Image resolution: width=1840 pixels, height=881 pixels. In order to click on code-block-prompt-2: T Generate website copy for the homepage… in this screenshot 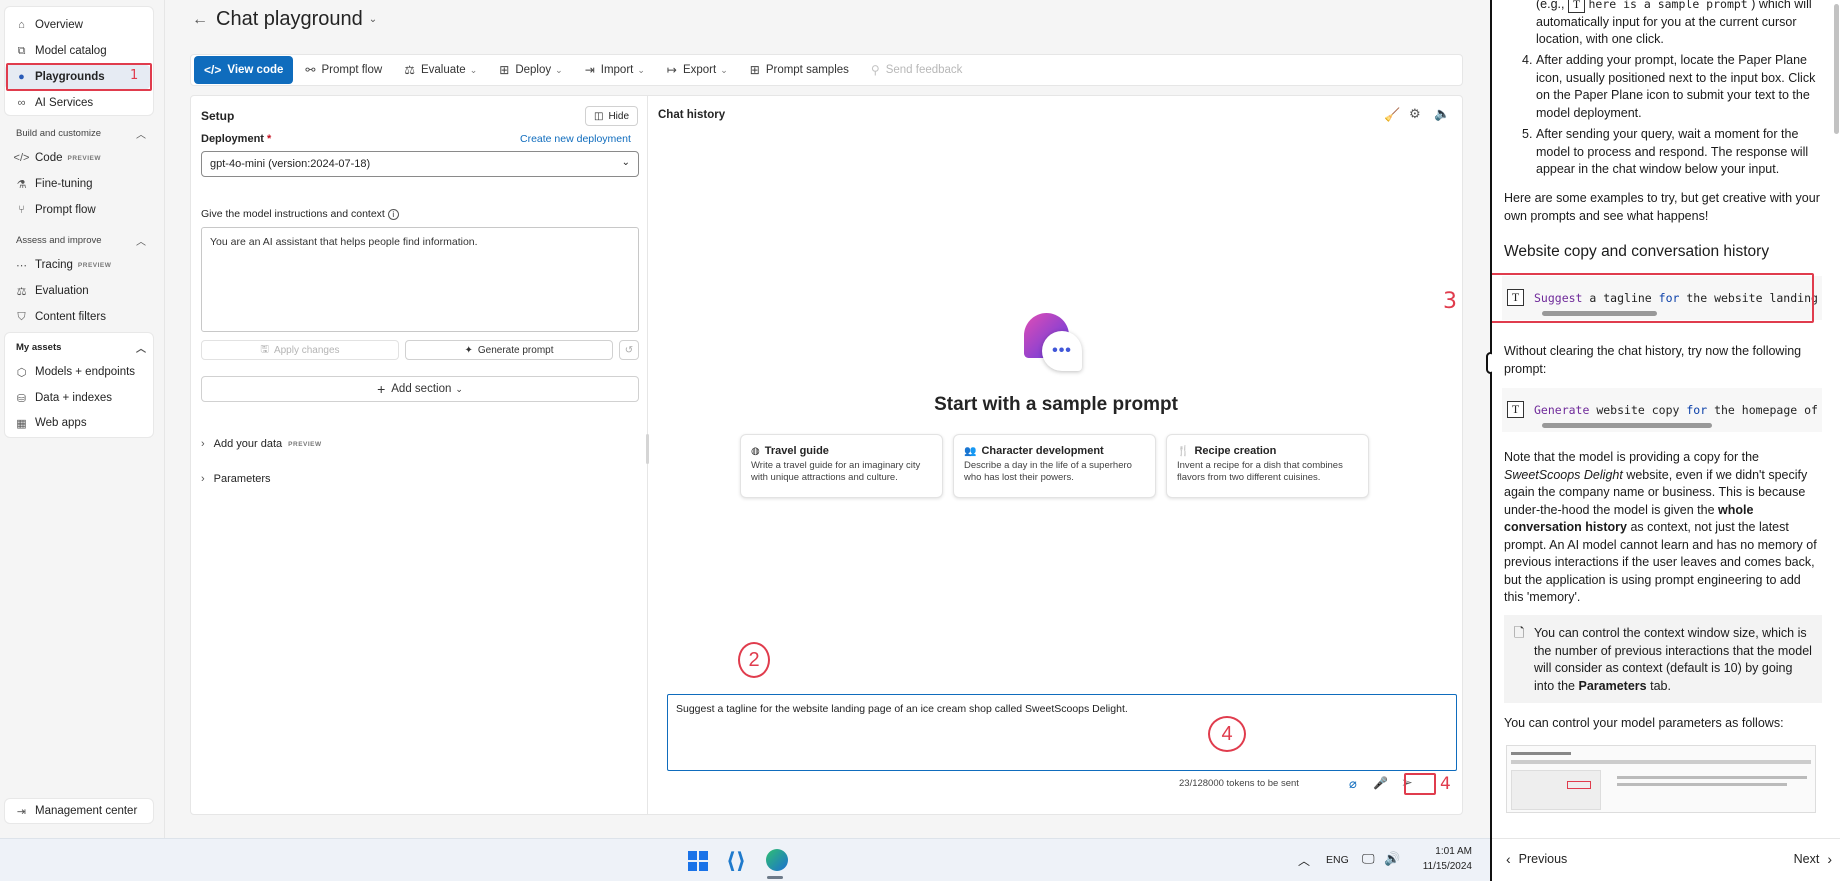, I will do `click(1662, 410)`.